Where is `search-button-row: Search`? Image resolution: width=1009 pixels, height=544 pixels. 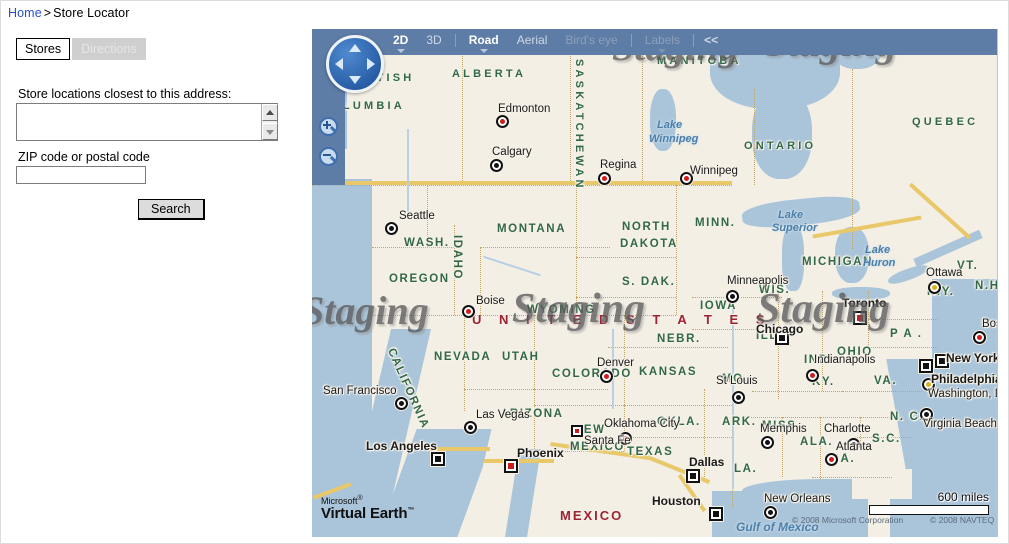 search-button-row: Search is located at coordinates (156, 209).